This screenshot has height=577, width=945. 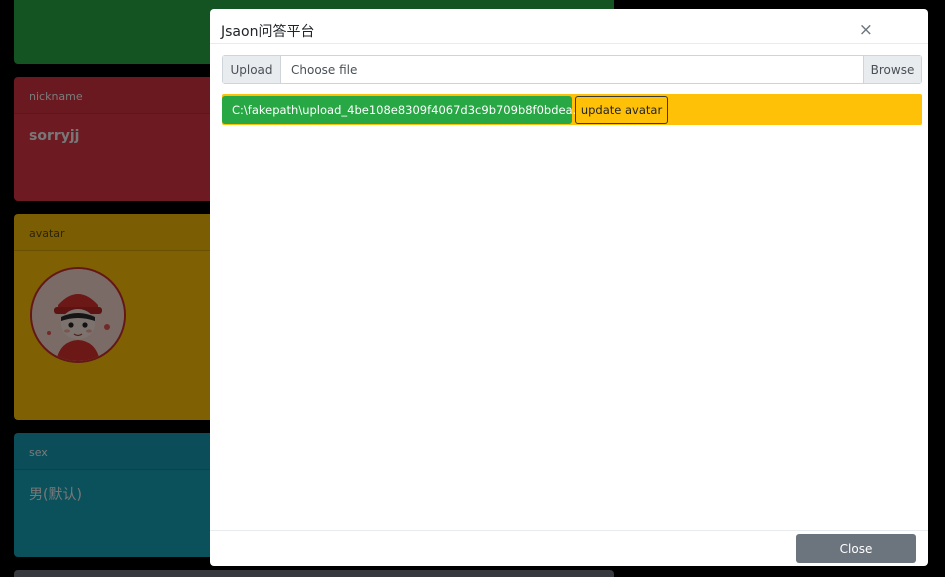 I want to click on modal-header: Jsaon问答平台 ×, so click(x=569, y=26).